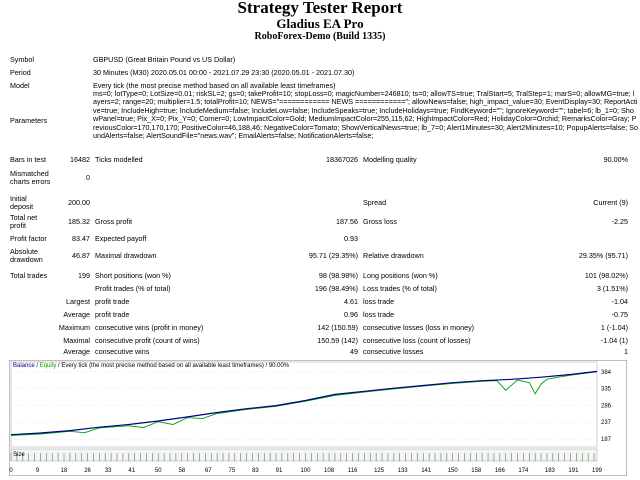 The width and height of the screenshot is (640, 480). I want to click on deposit-value: 200.00, so click(79, 202).